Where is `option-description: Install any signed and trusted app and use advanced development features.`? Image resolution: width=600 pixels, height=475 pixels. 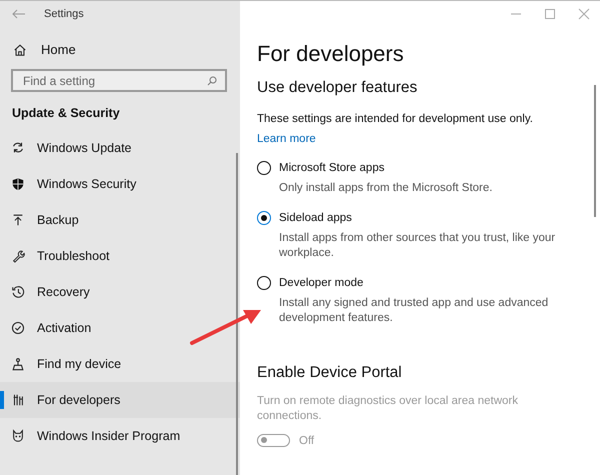 option-description: Install any signed and trusted app and use advanced development features. is located at coordinates (414, 311).